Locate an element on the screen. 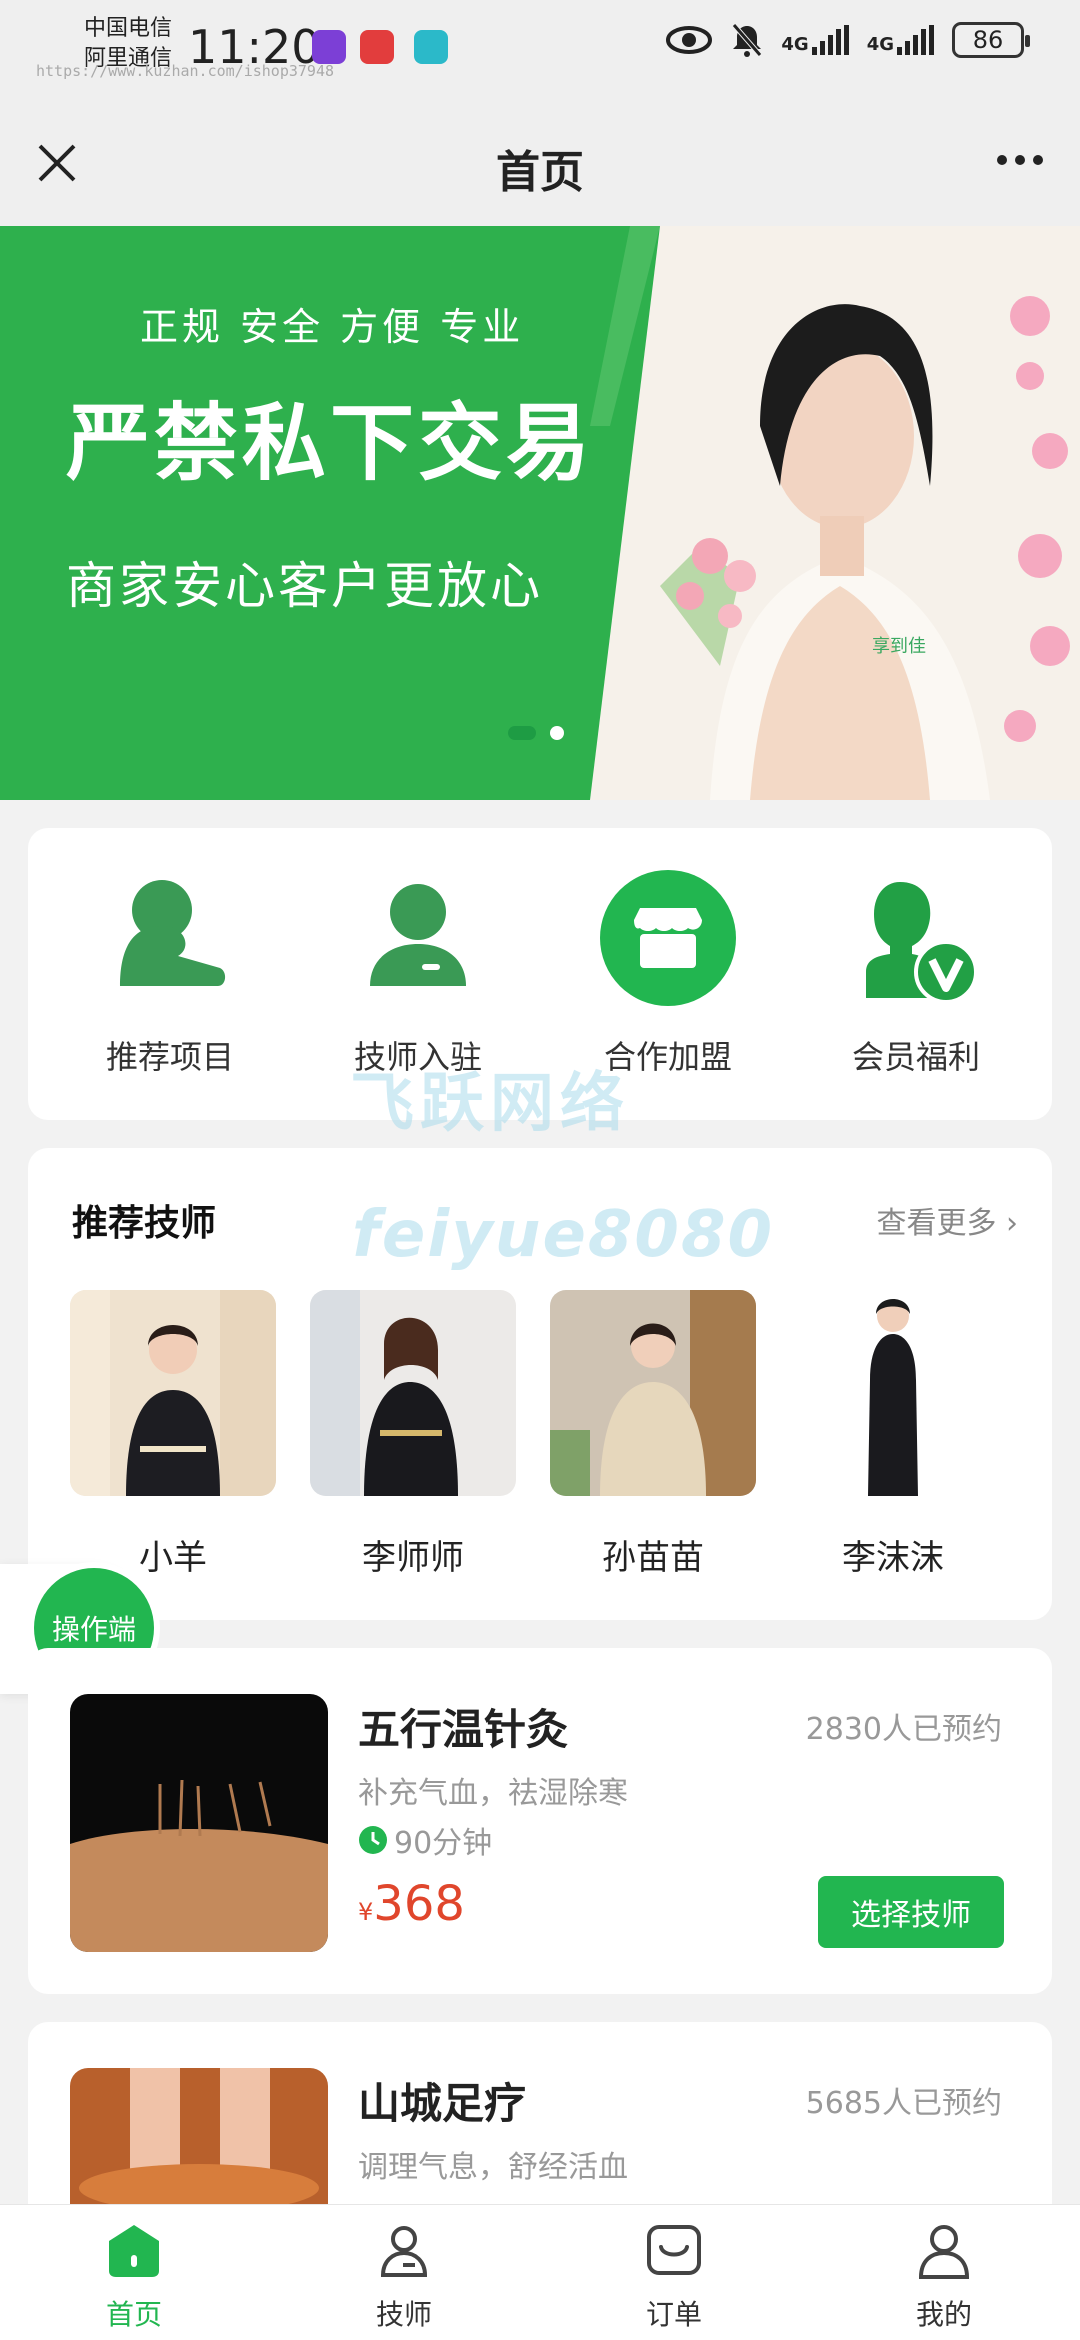 The width and height of the screenshot is (1080, 2340). therapist-name: 李师师 is located at coordinates (413, 1558).